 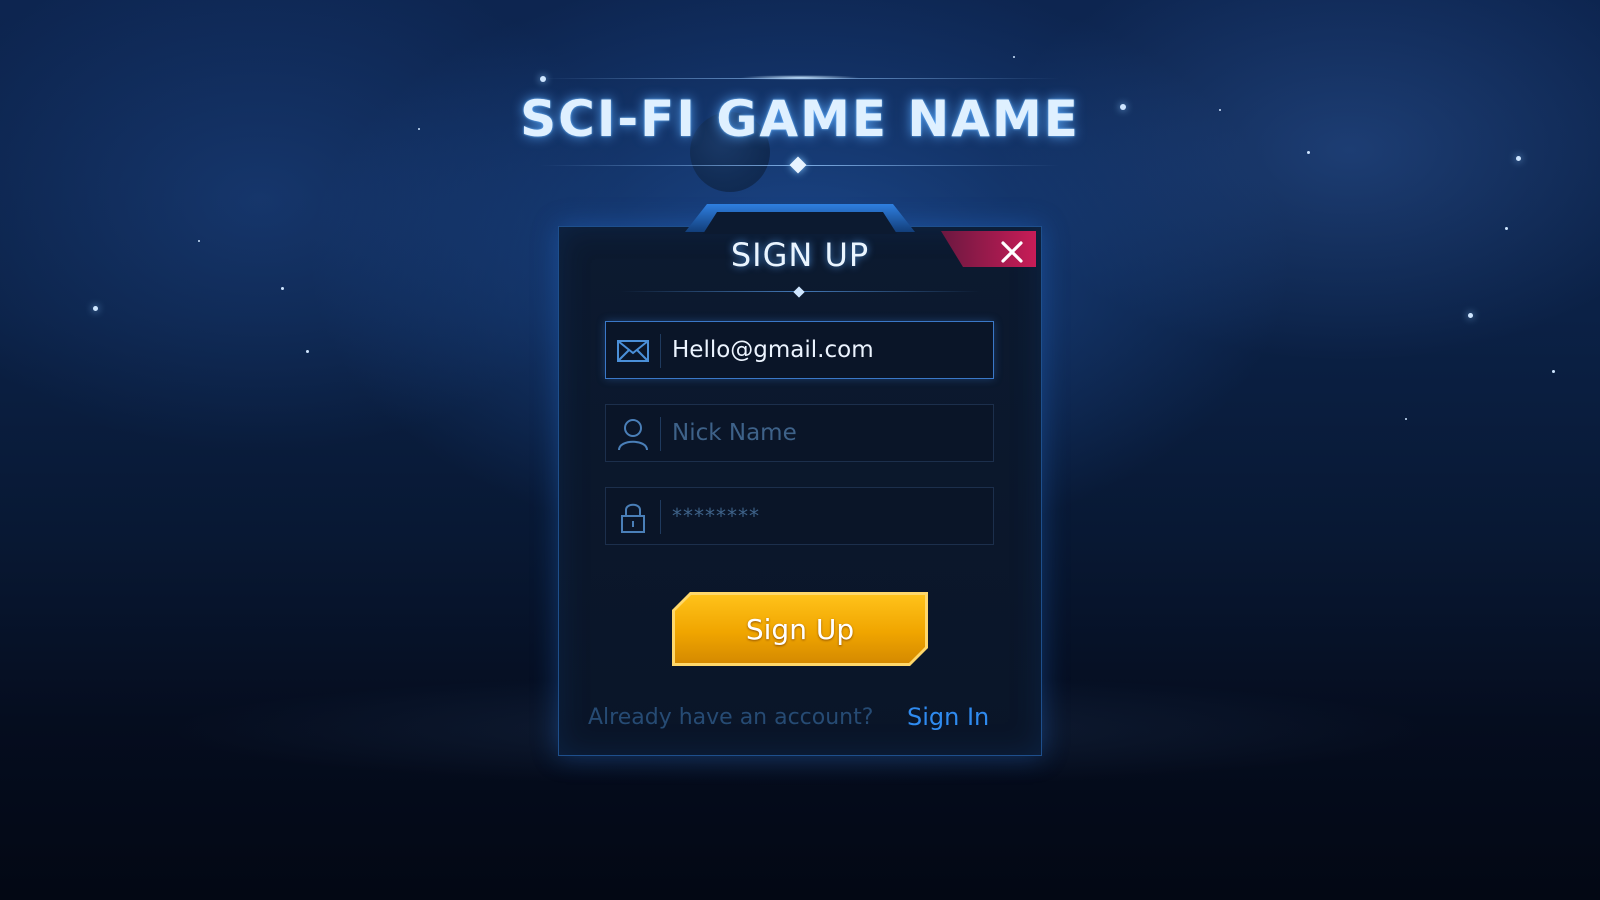 I want to click on game-title-block: SCI-FI GAME NAME, so click(x=800, y=125).